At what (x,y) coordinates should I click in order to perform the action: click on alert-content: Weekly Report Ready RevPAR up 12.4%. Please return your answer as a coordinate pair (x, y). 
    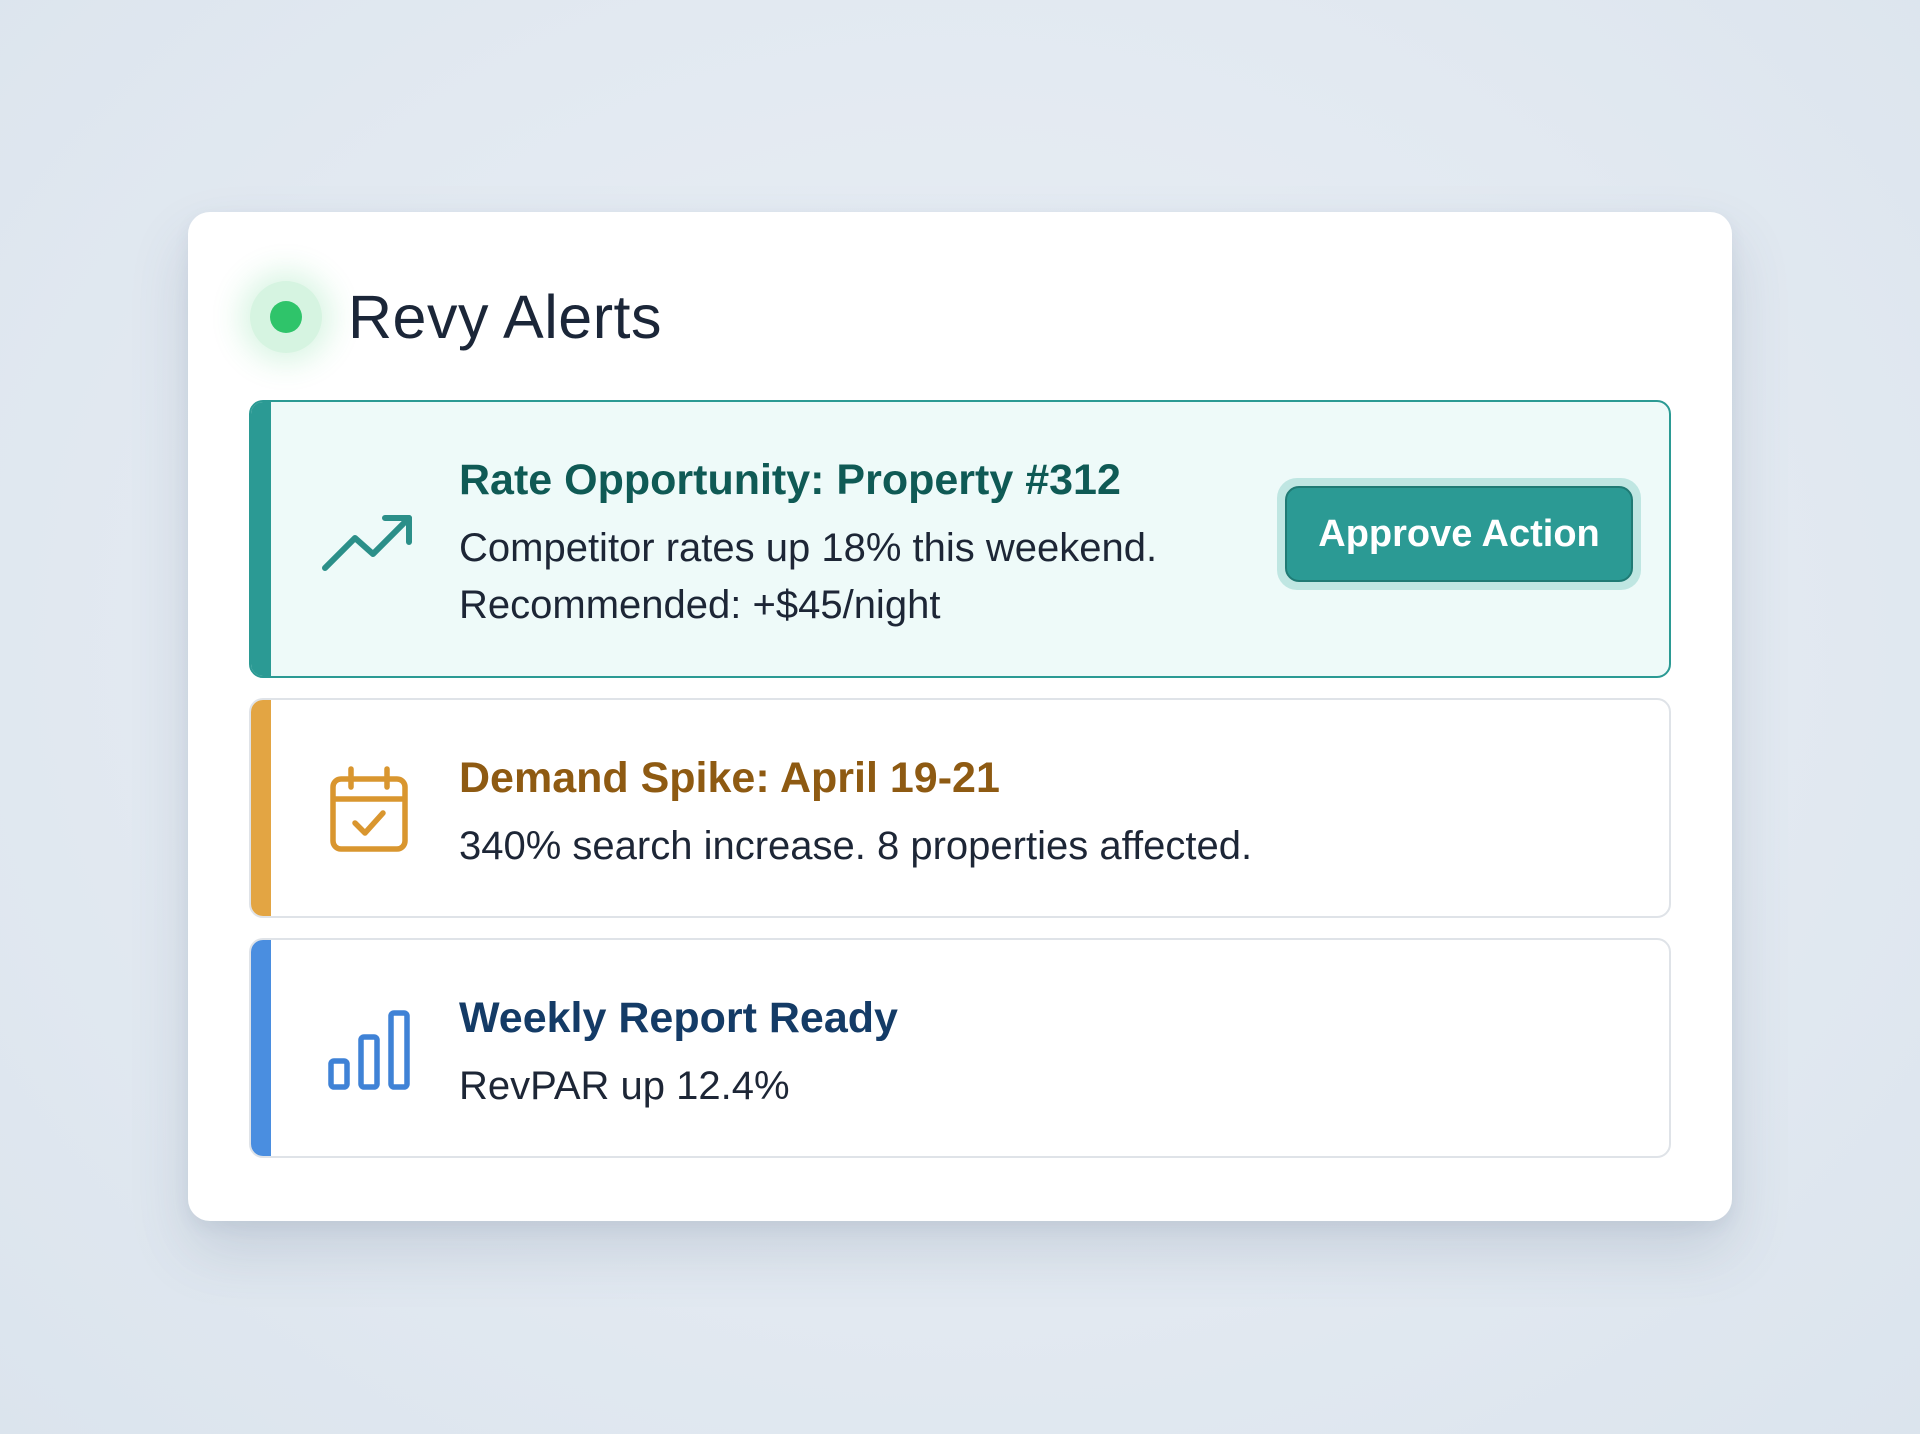
    Looking at the image, I should click on (678, 1051).